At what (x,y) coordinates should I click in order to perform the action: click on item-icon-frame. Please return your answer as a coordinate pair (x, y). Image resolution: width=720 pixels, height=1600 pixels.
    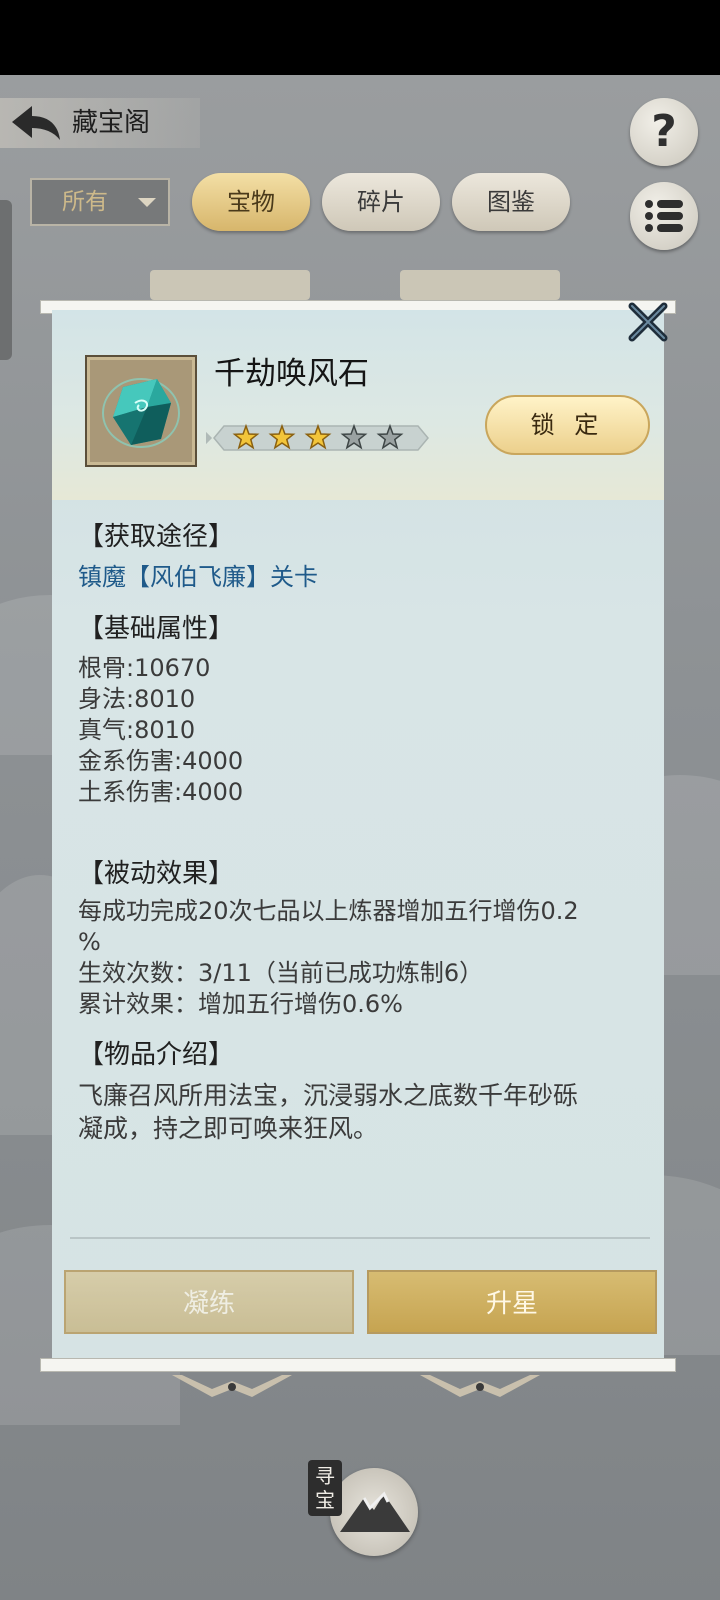
    Looking at the image, I should click on (141, 411).